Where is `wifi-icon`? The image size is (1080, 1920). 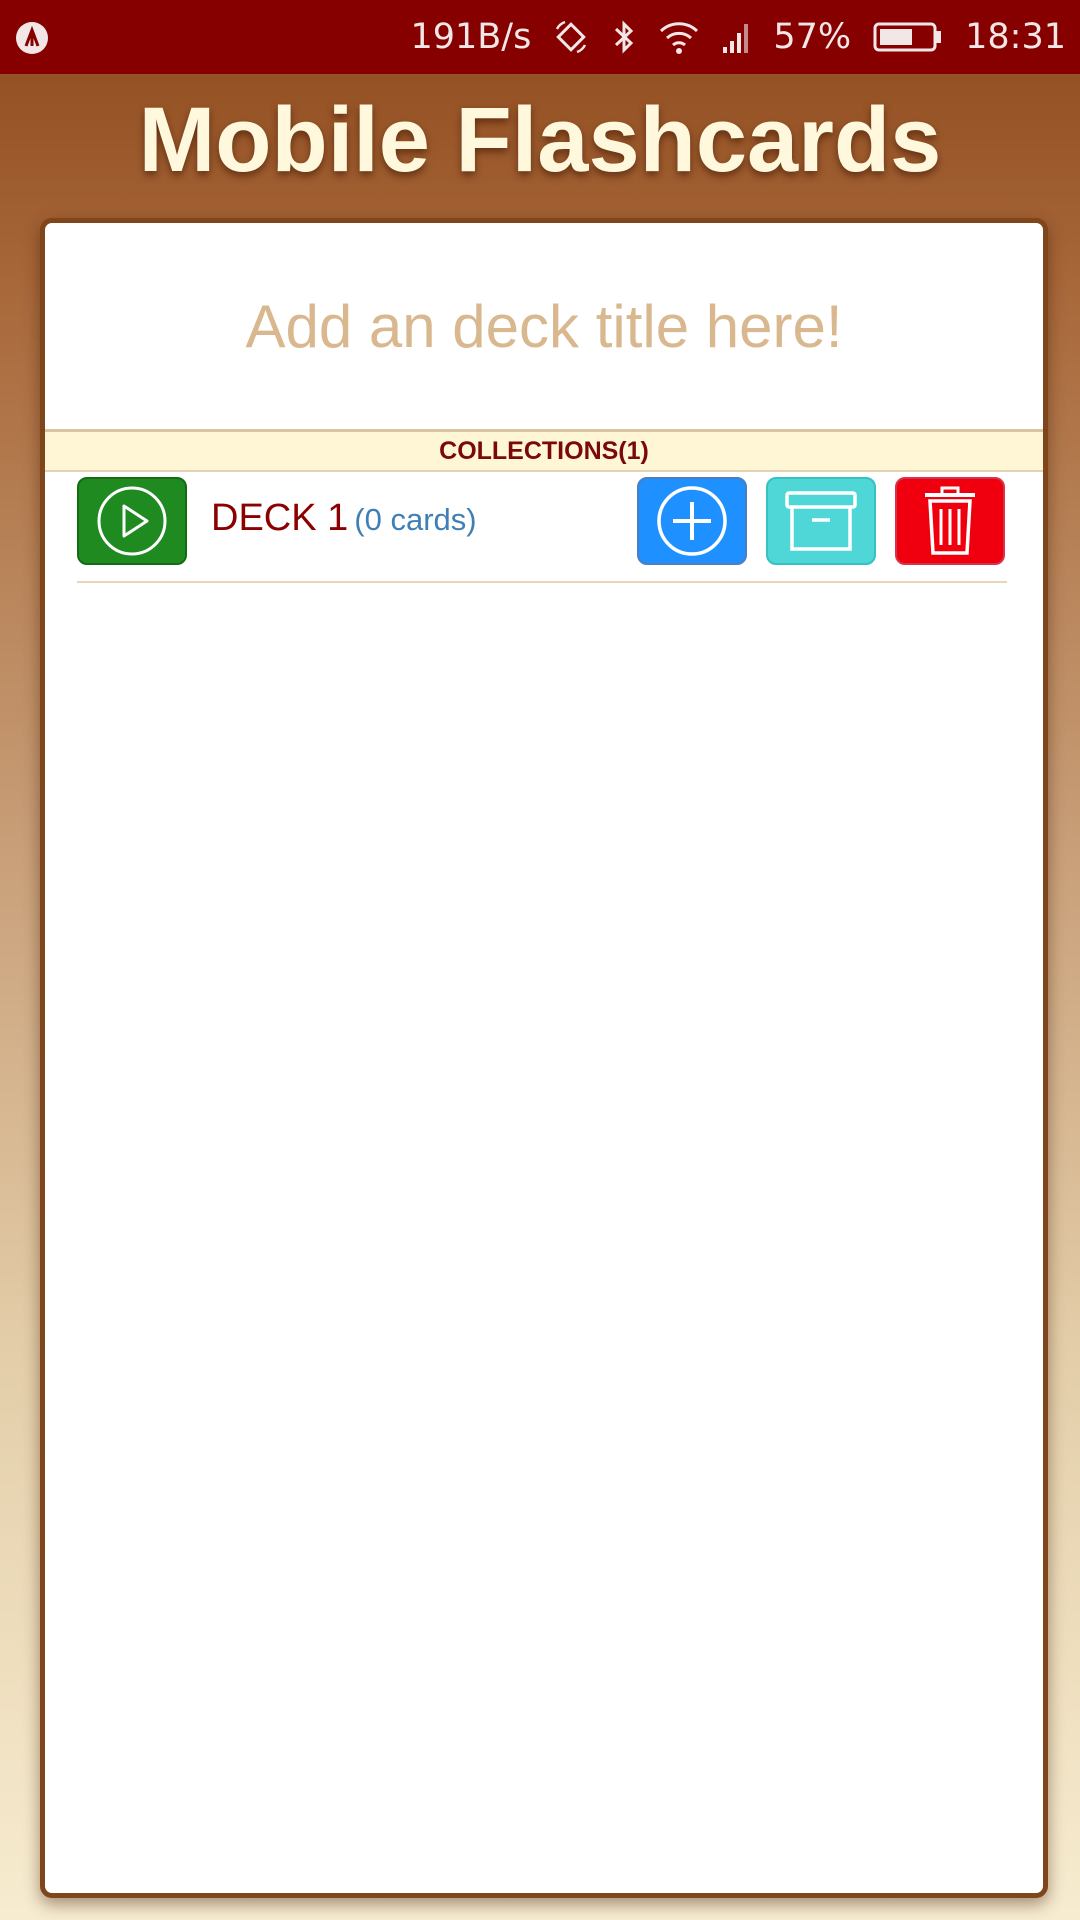 wifi-icon is located at coordinates (679, 37).